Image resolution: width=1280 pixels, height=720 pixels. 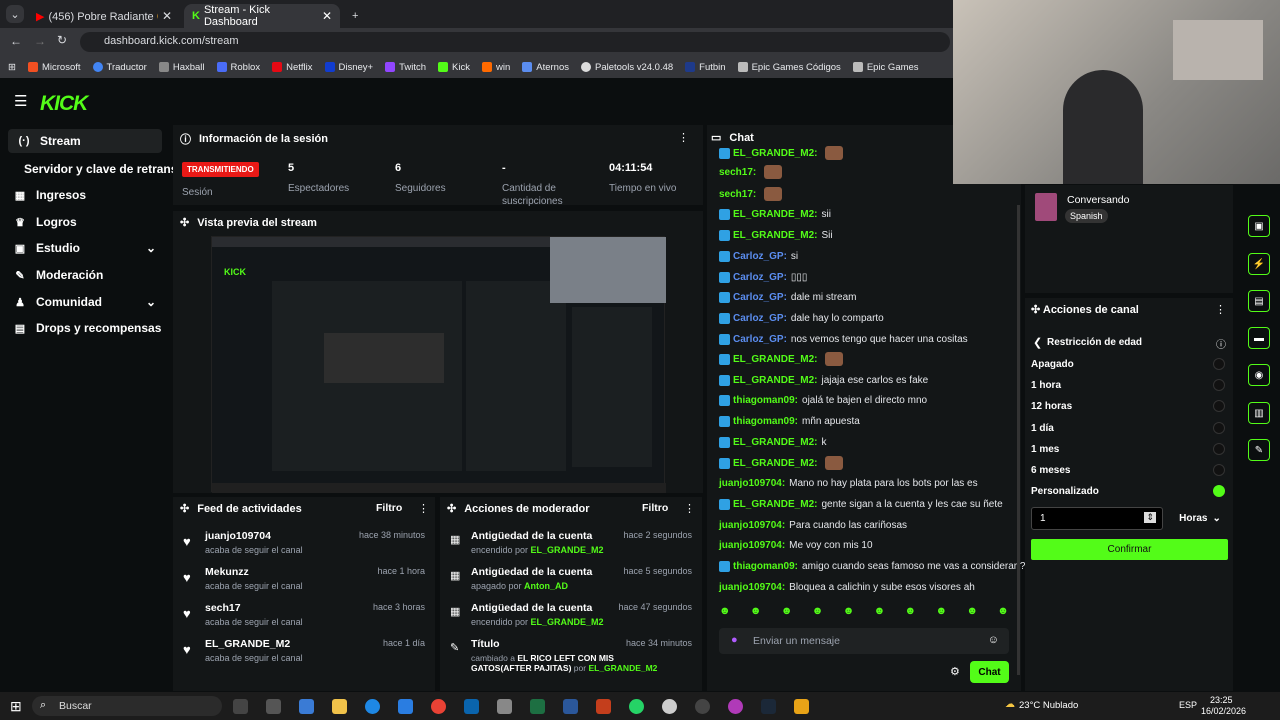 I want to click on sidebar-item-ingresos: ▦ Ingresos, so click(x=85, y=195).